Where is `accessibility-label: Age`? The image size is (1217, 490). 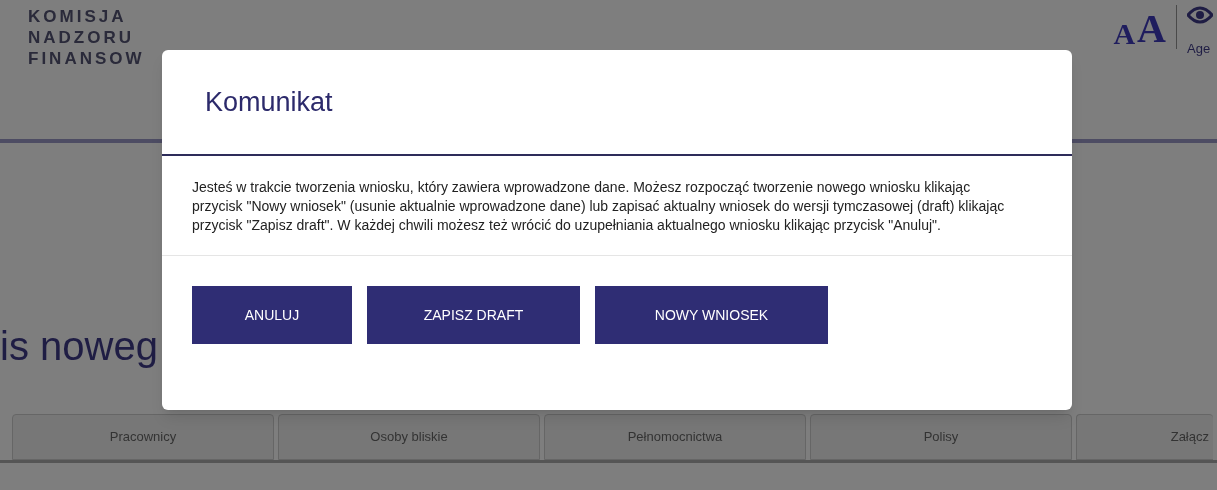 accessibility-label: Age is located at coordinates (1199, 49).